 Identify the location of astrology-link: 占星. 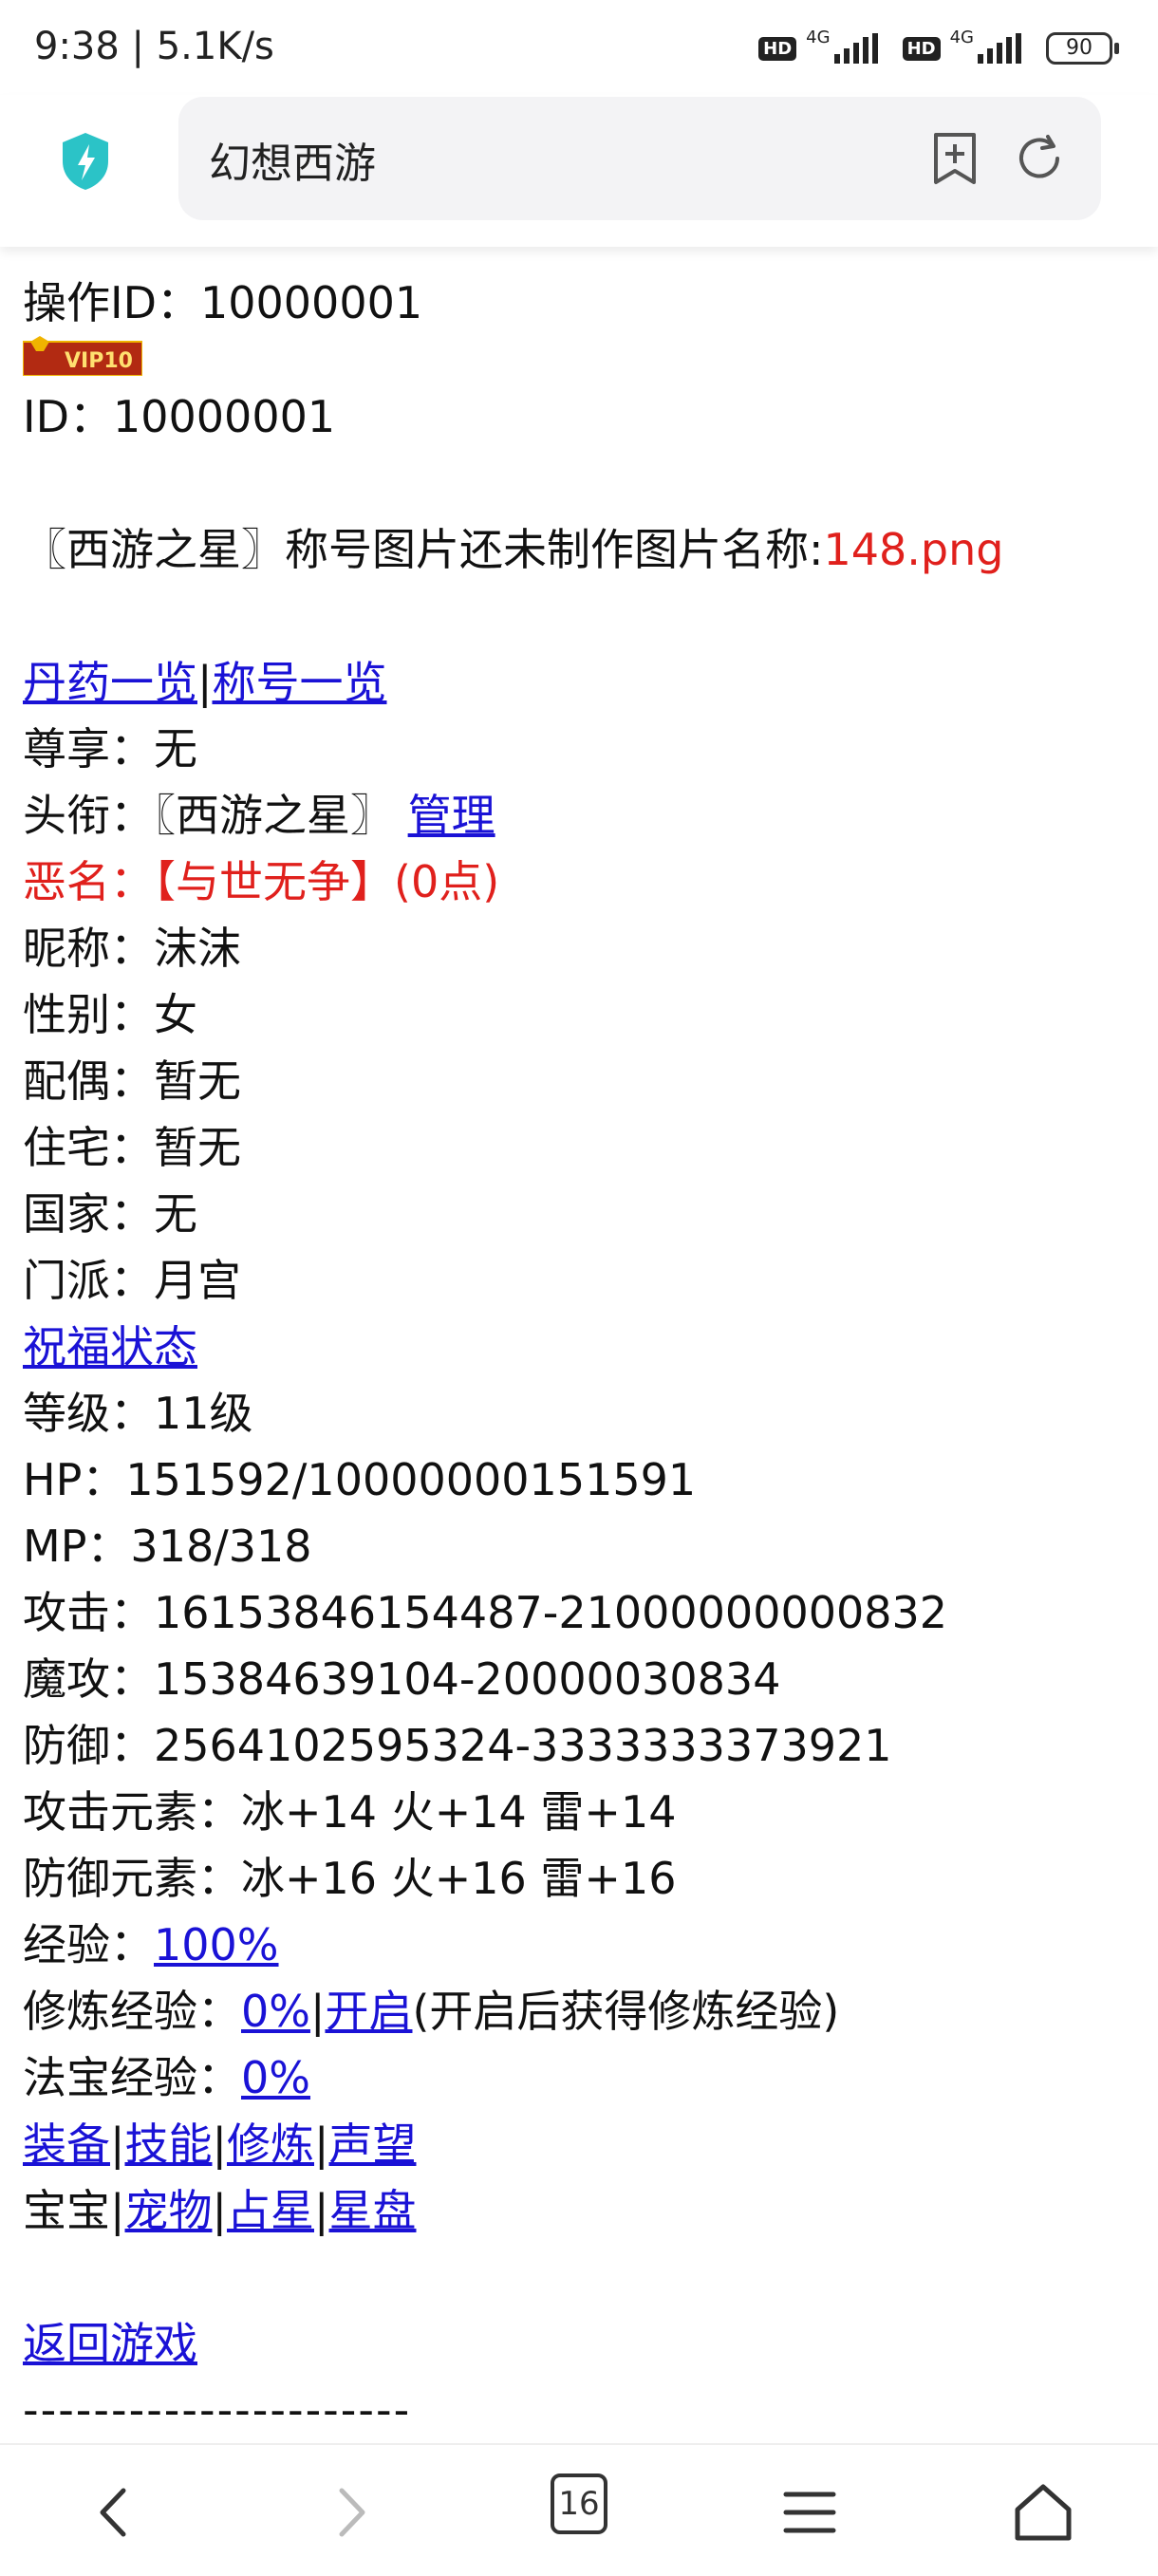
(270, 2211).